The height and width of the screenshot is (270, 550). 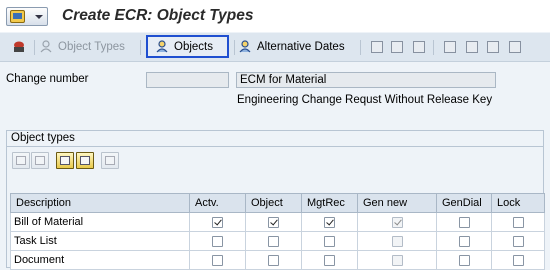 What do you see at coordinates (366, 80) in the screenshot?
I see `description-field: ECM for Material` at bounding box center [366, 80].